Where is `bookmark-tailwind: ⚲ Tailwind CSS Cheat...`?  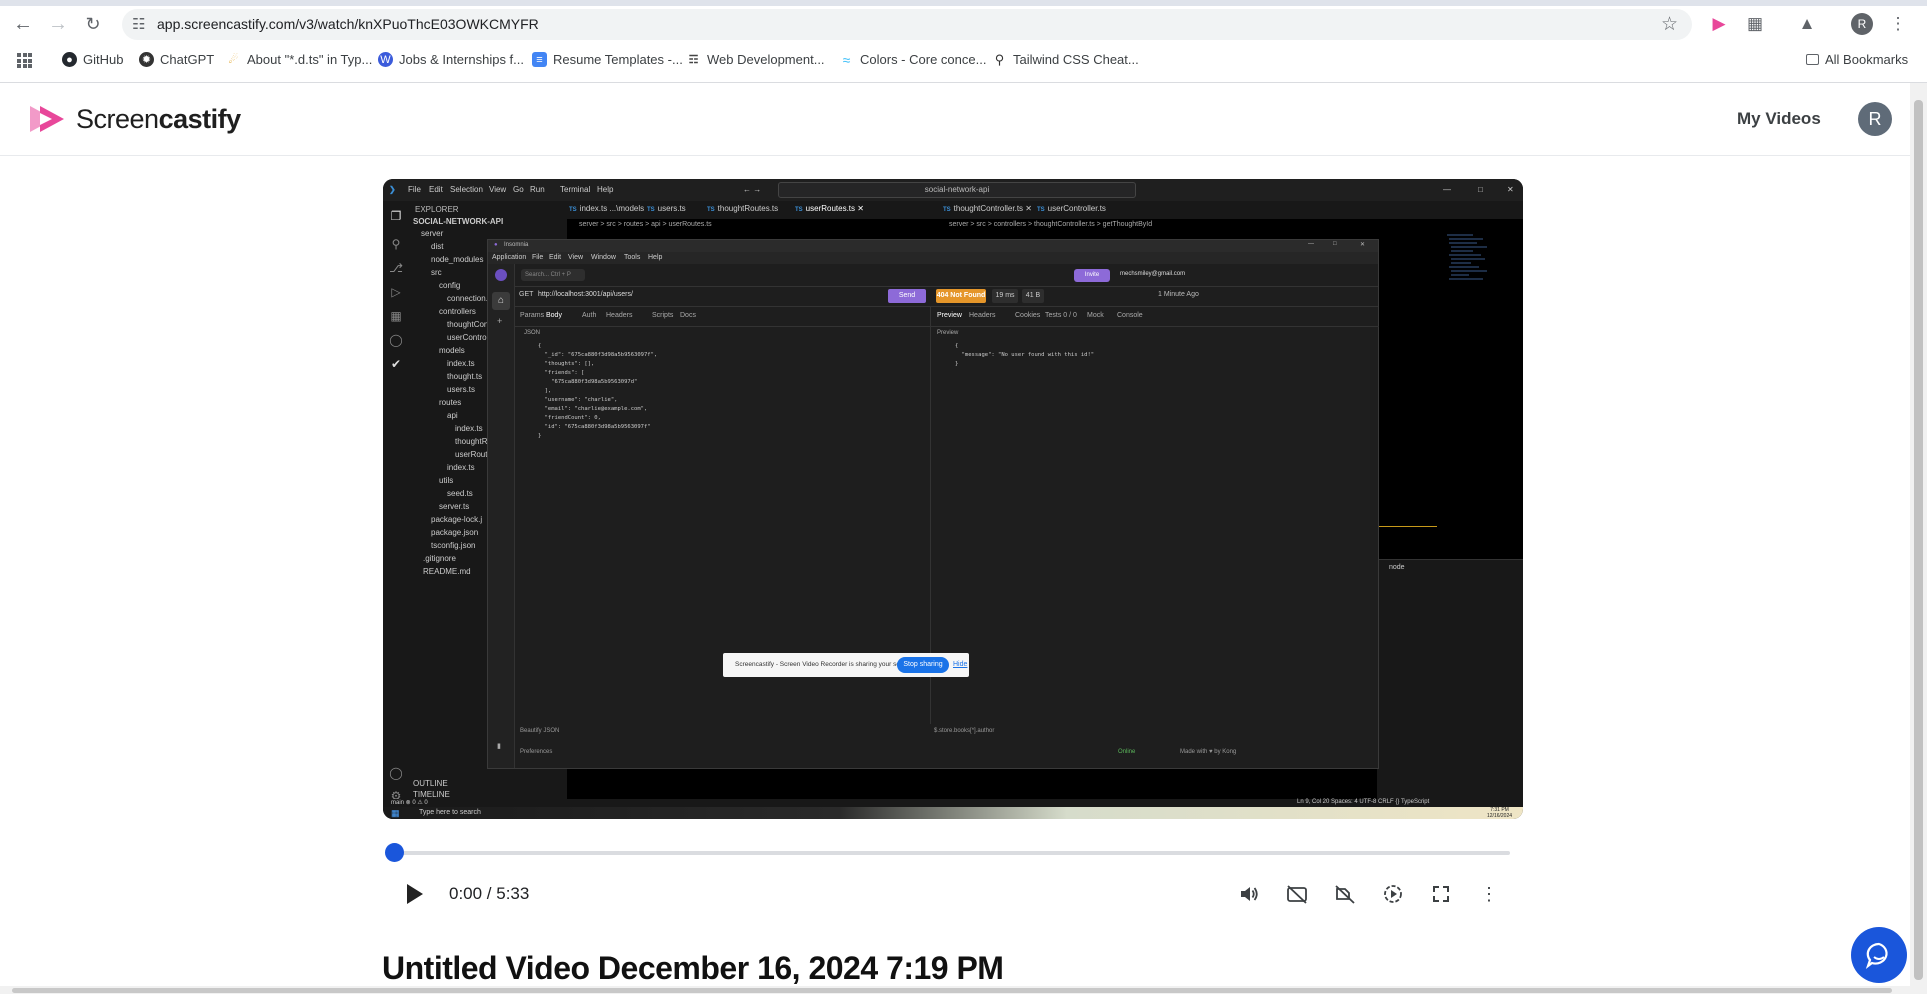 bookmark-tailwind: ⚲ Tailwind CSS Cheat... is located at coordinates (1065, 59).